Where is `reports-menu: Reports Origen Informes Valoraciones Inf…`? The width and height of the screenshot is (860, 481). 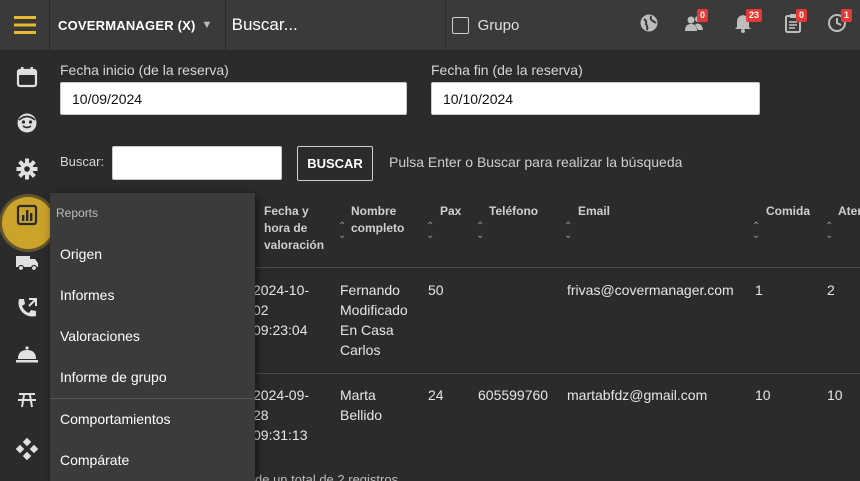 reports-menu: Reports Origen Informes Valoraciones Inf… is located at coordinates (152, 337).